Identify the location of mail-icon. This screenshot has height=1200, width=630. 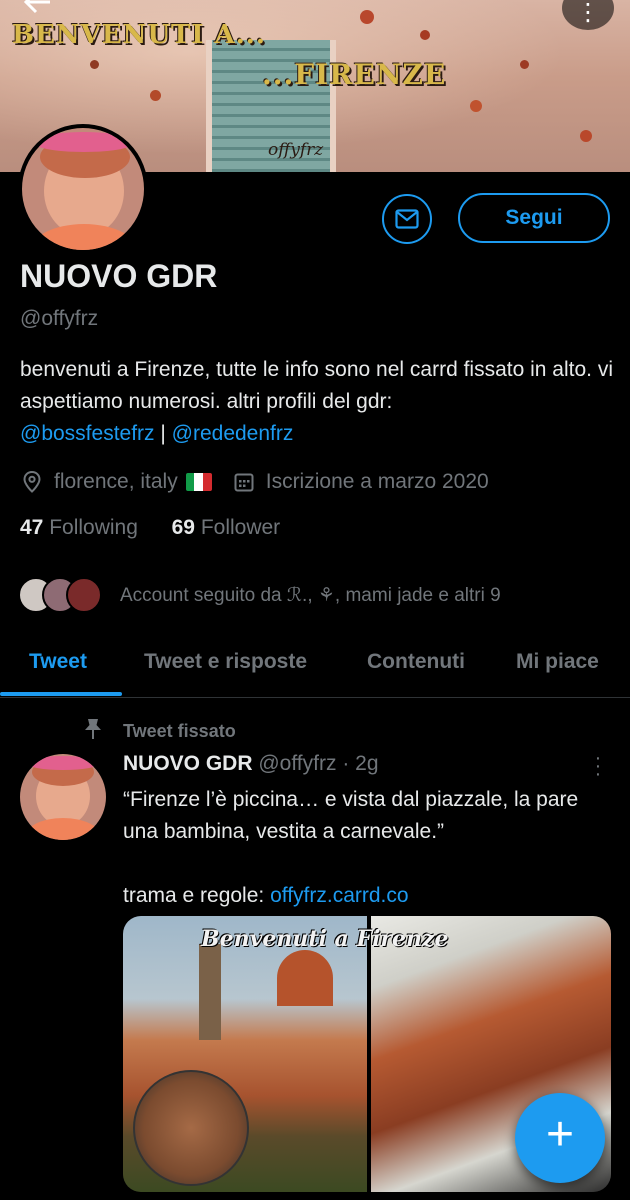
(407, 219).